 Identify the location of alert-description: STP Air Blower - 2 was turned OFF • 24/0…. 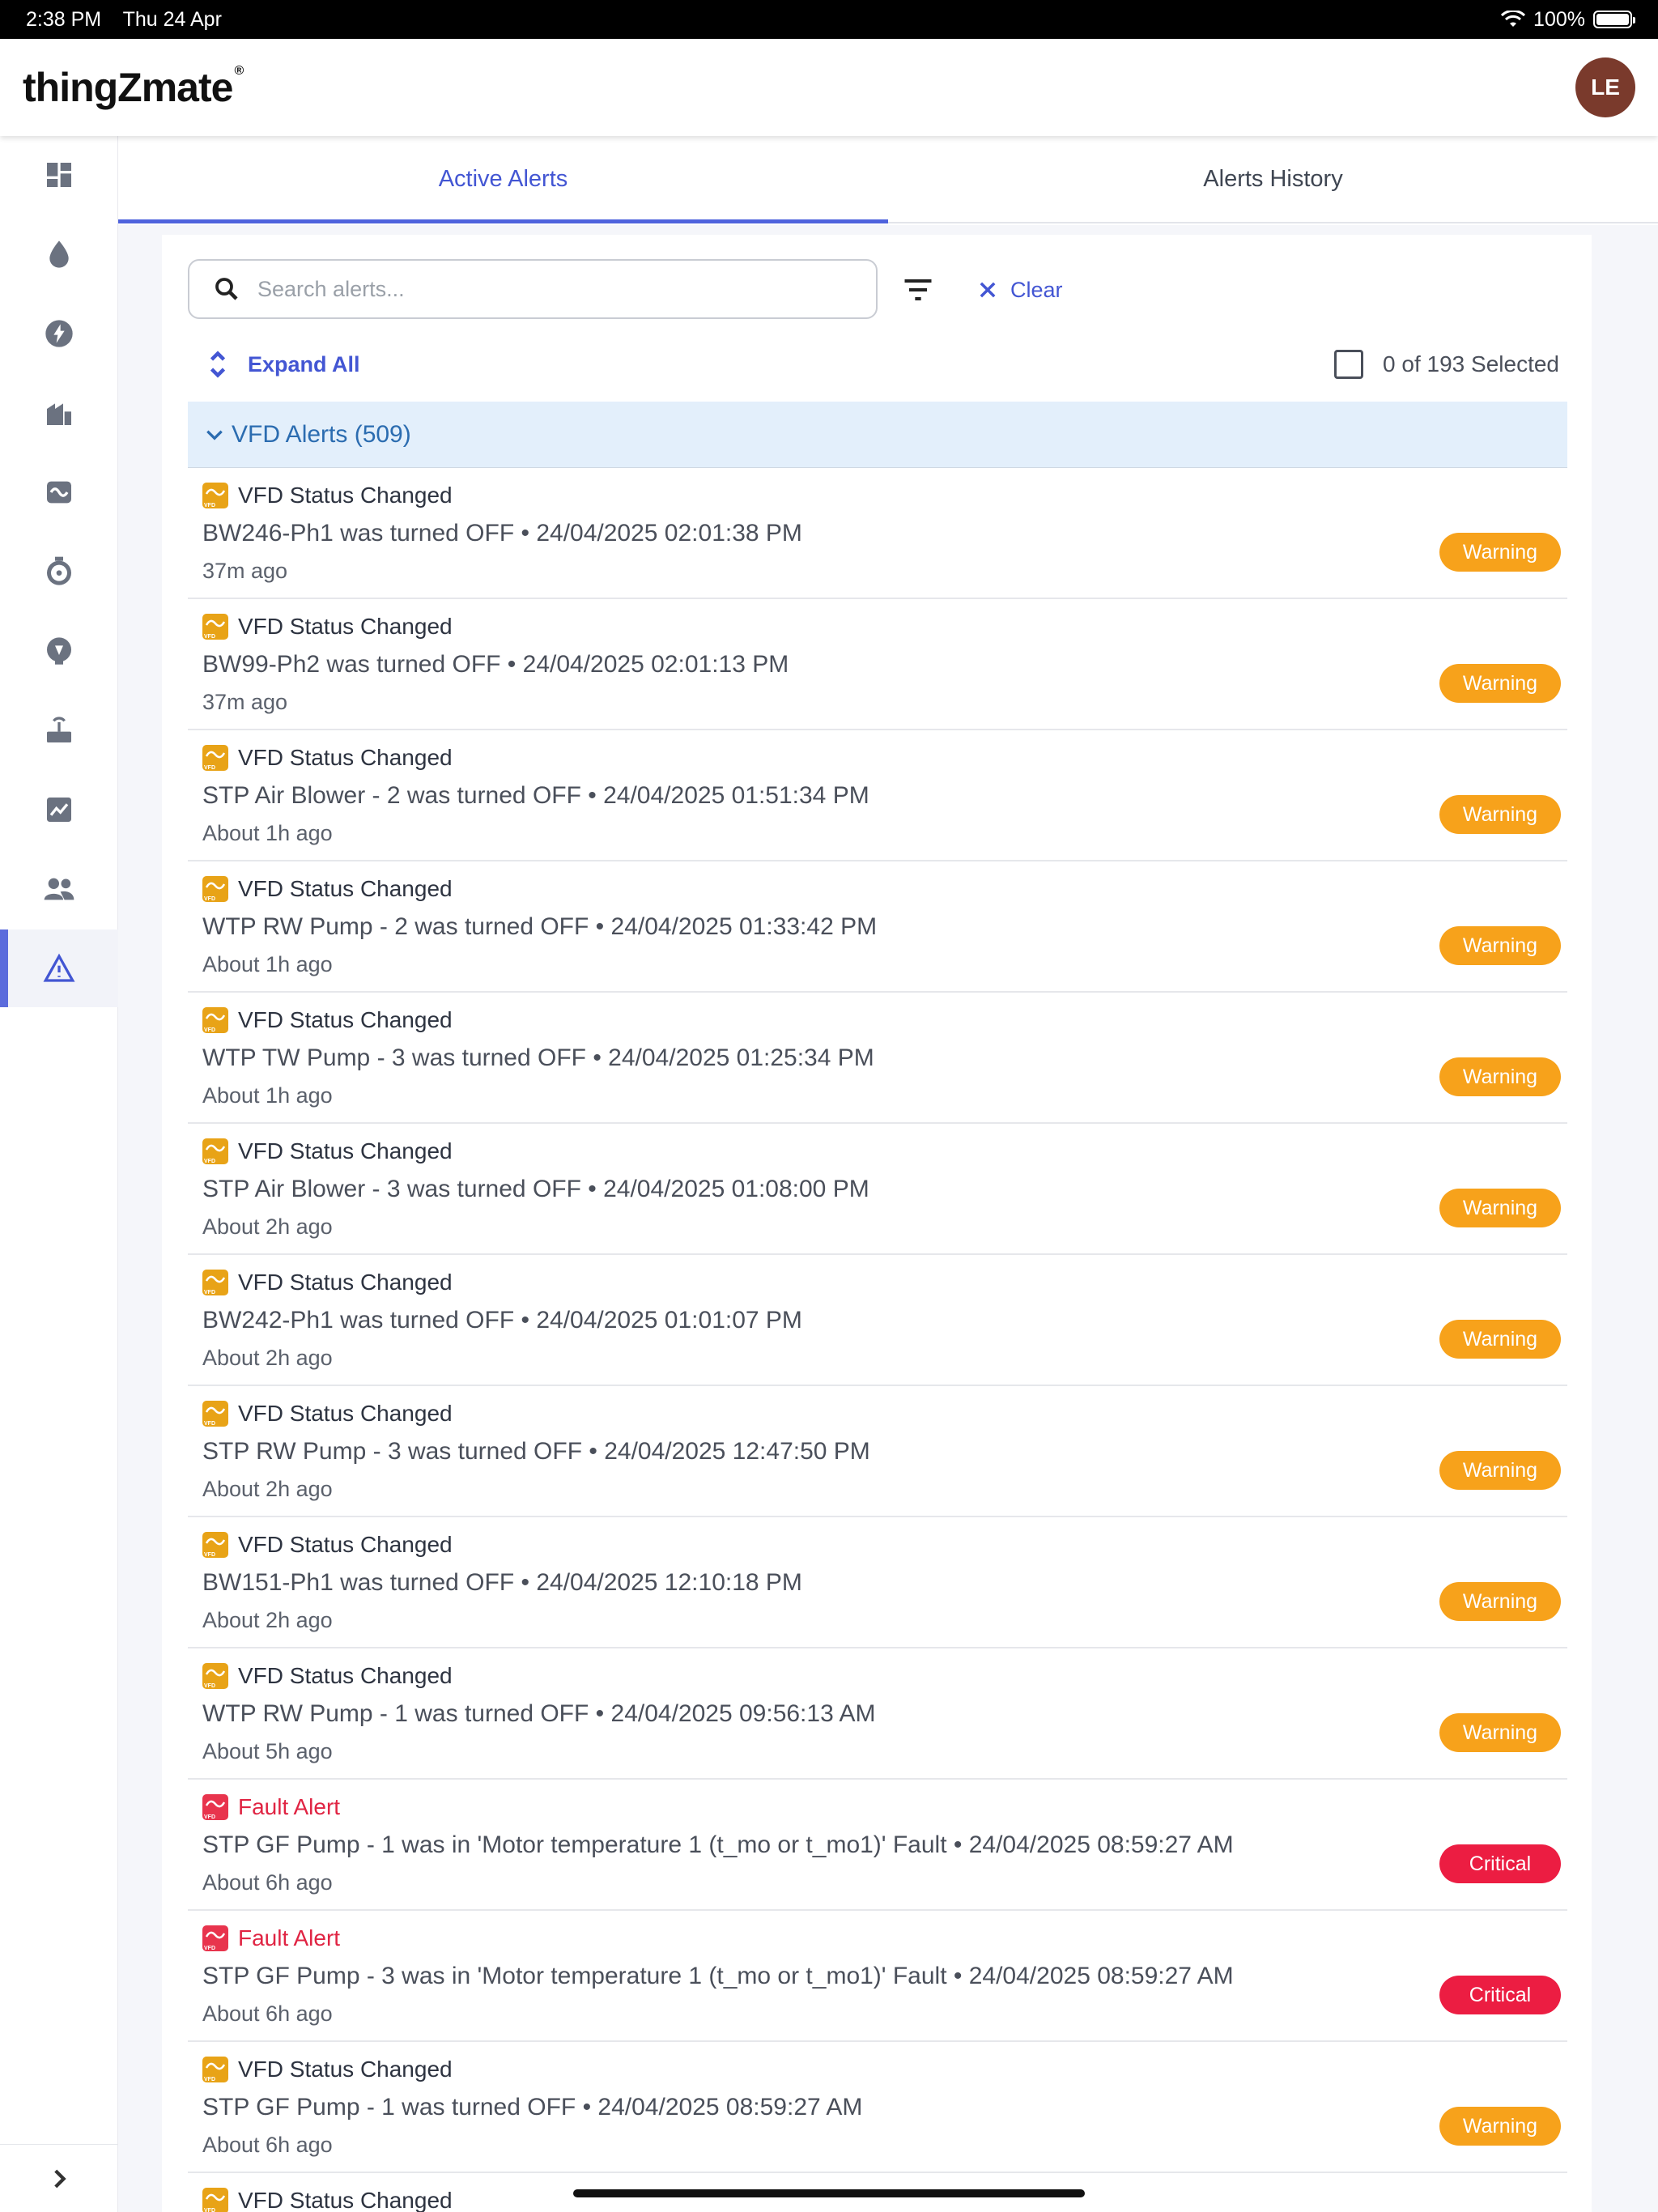
(535, 795).